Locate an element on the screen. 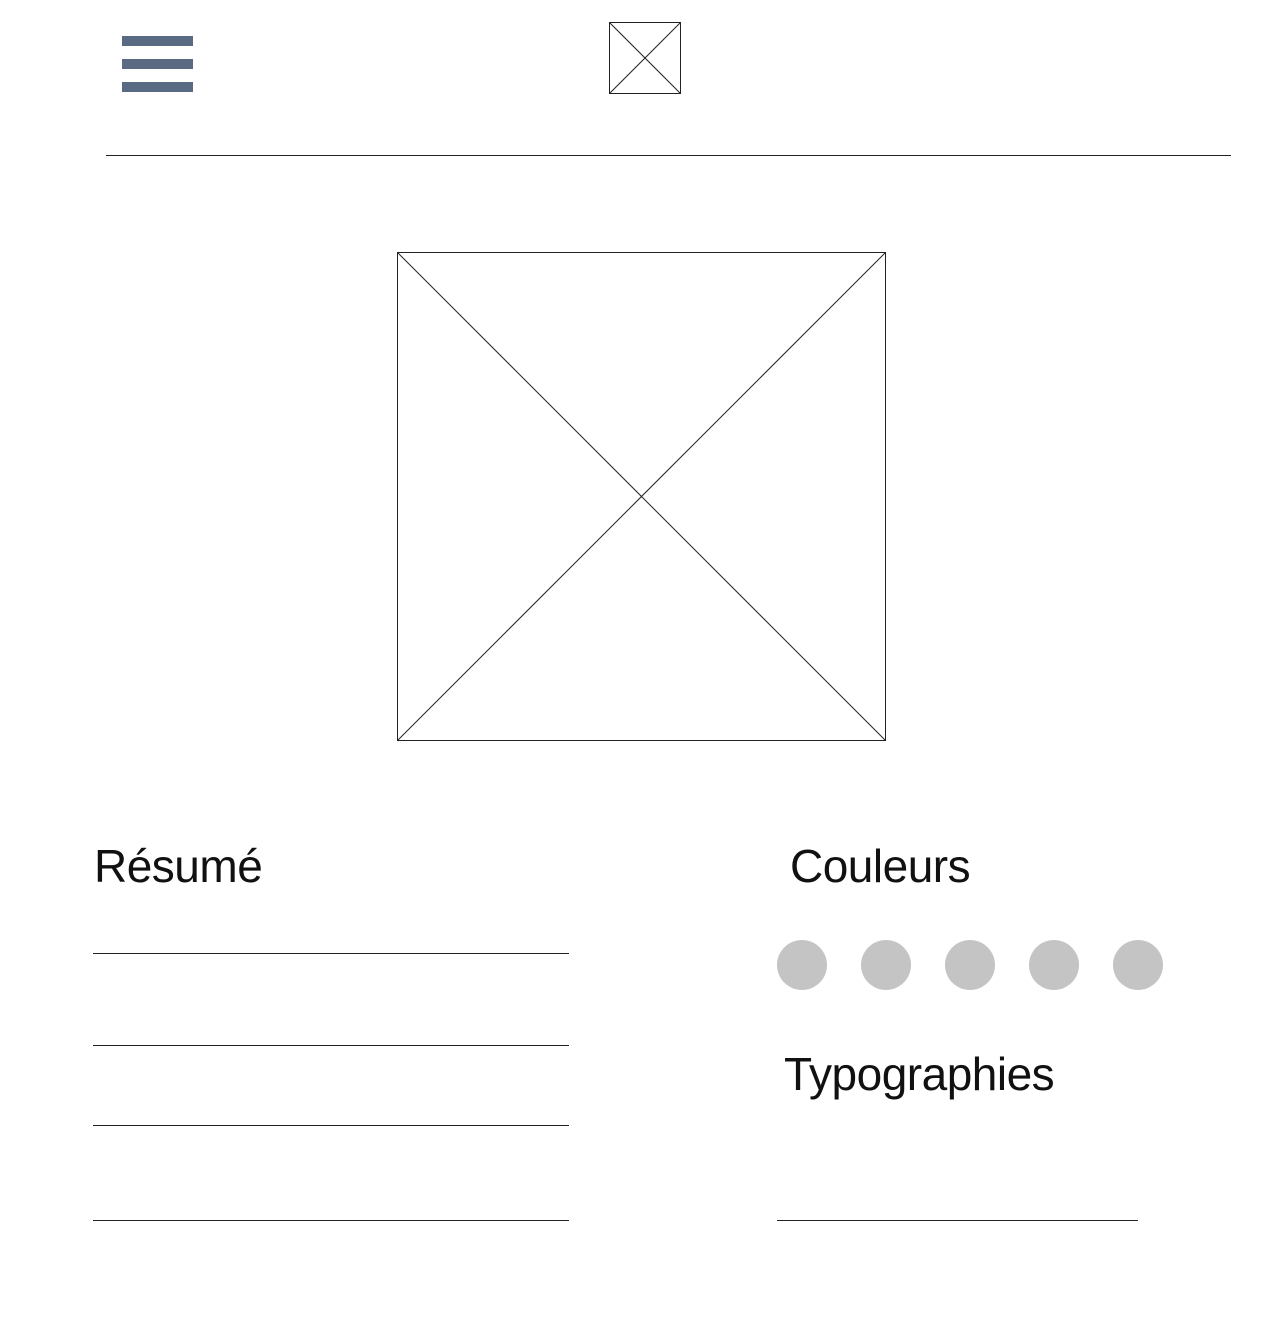  logo-placeholder-icon is located at coordinates (645, 58).